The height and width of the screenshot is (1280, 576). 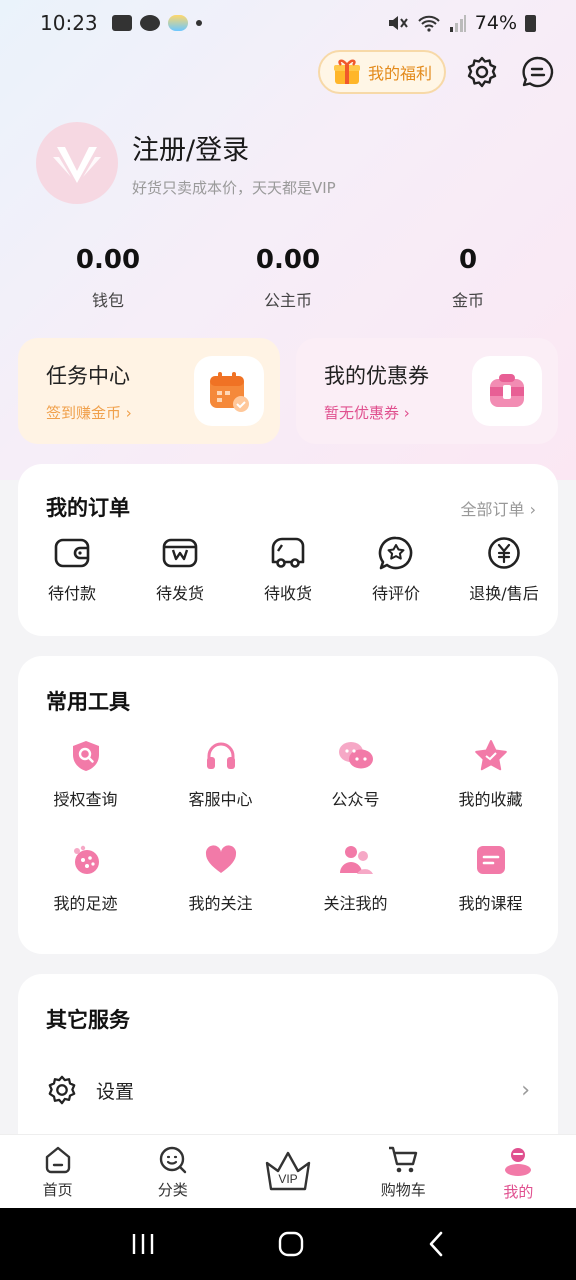 I want to click on settings-button, so click(x=482, y=72).